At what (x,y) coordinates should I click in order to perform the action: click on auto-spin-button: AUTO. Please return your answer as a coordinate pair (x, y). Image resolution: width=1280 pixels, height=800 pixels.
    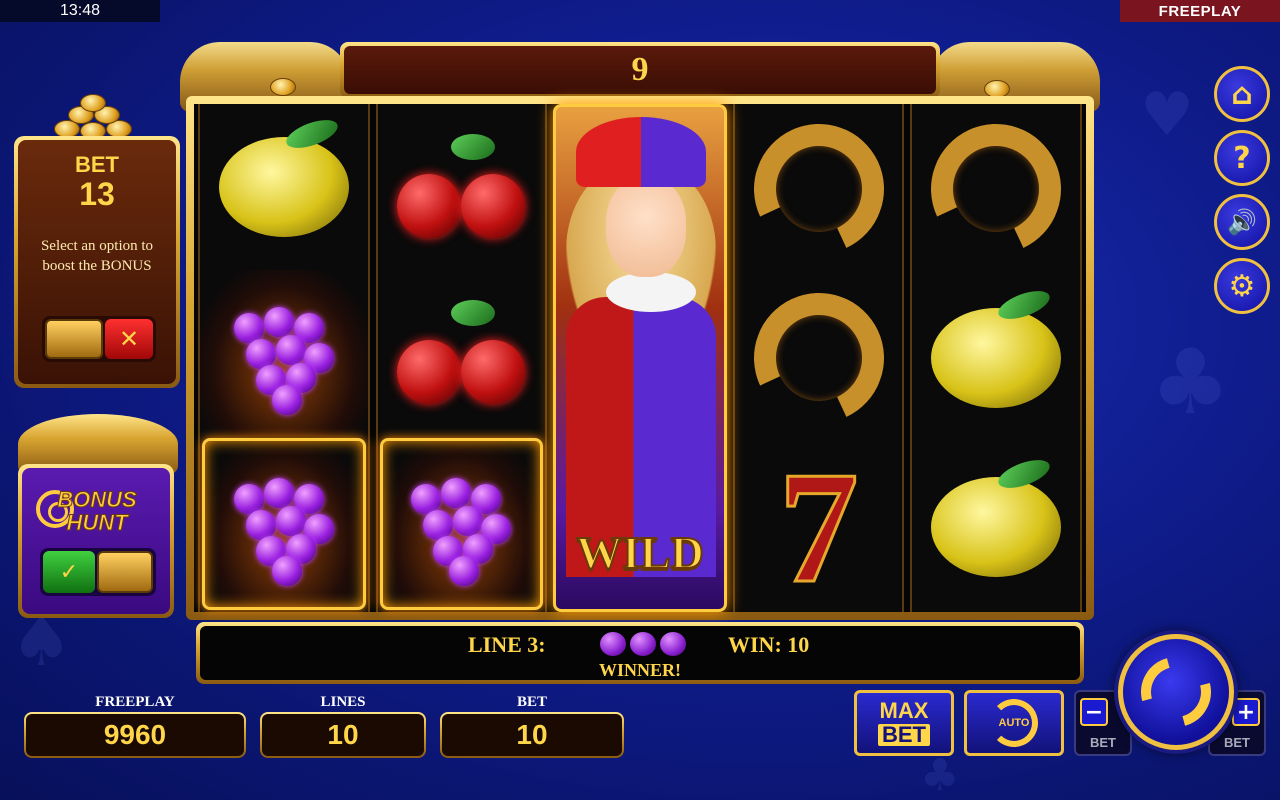
    Looking at the image, I should click on (1014, 723).